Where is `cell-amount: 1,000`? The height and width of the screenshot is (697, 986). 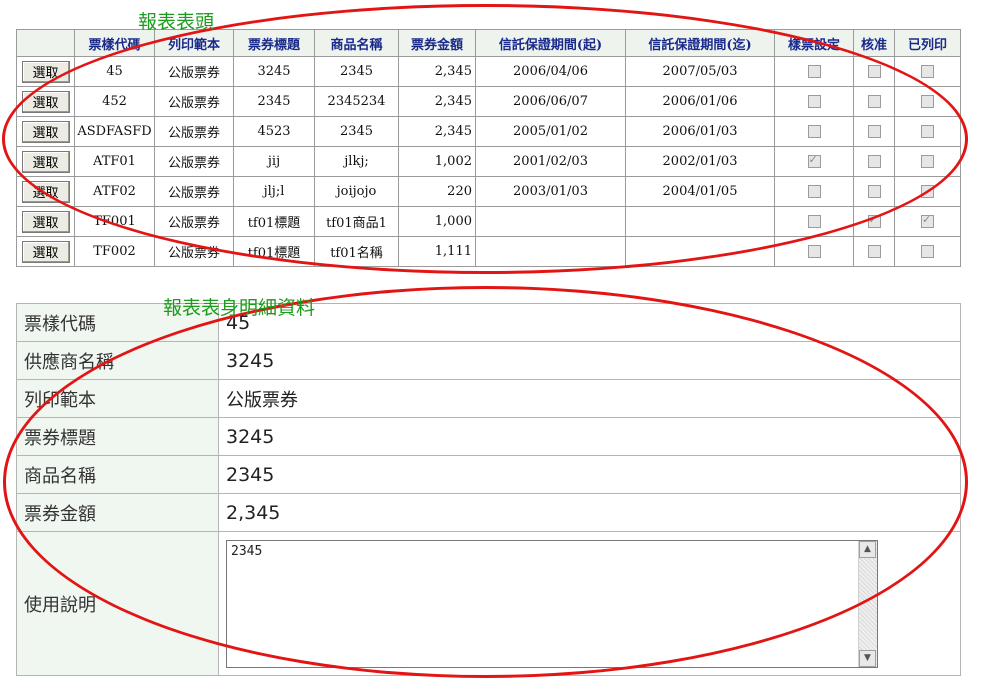 cell-amount: 1,000 is located at coordinates (437, 221).